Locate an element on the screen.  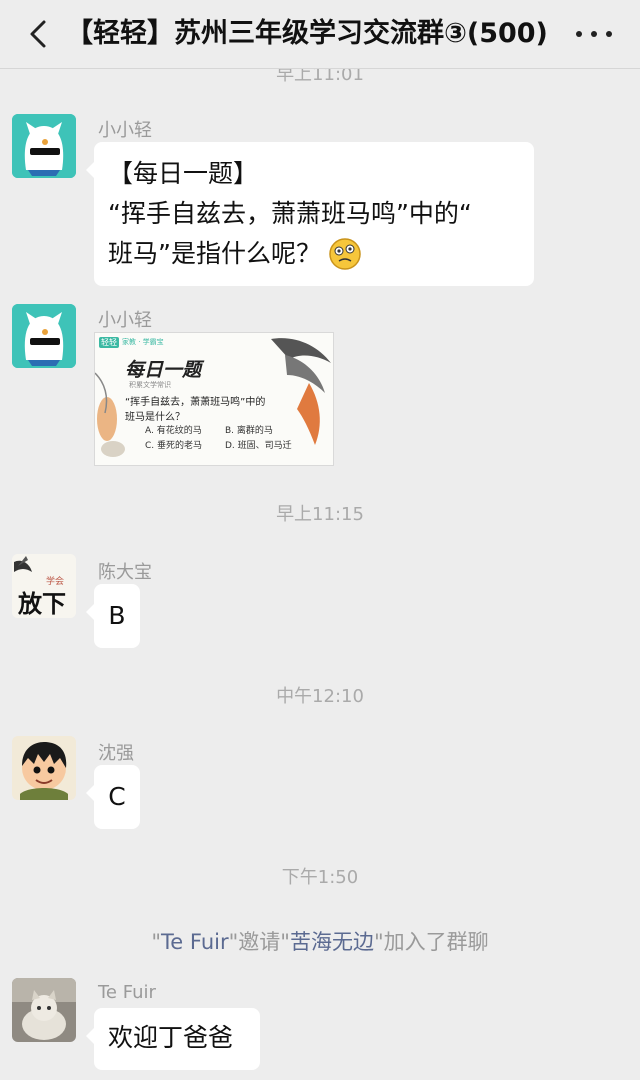
system-text: "邀请" is located at coordinates (259, 942).